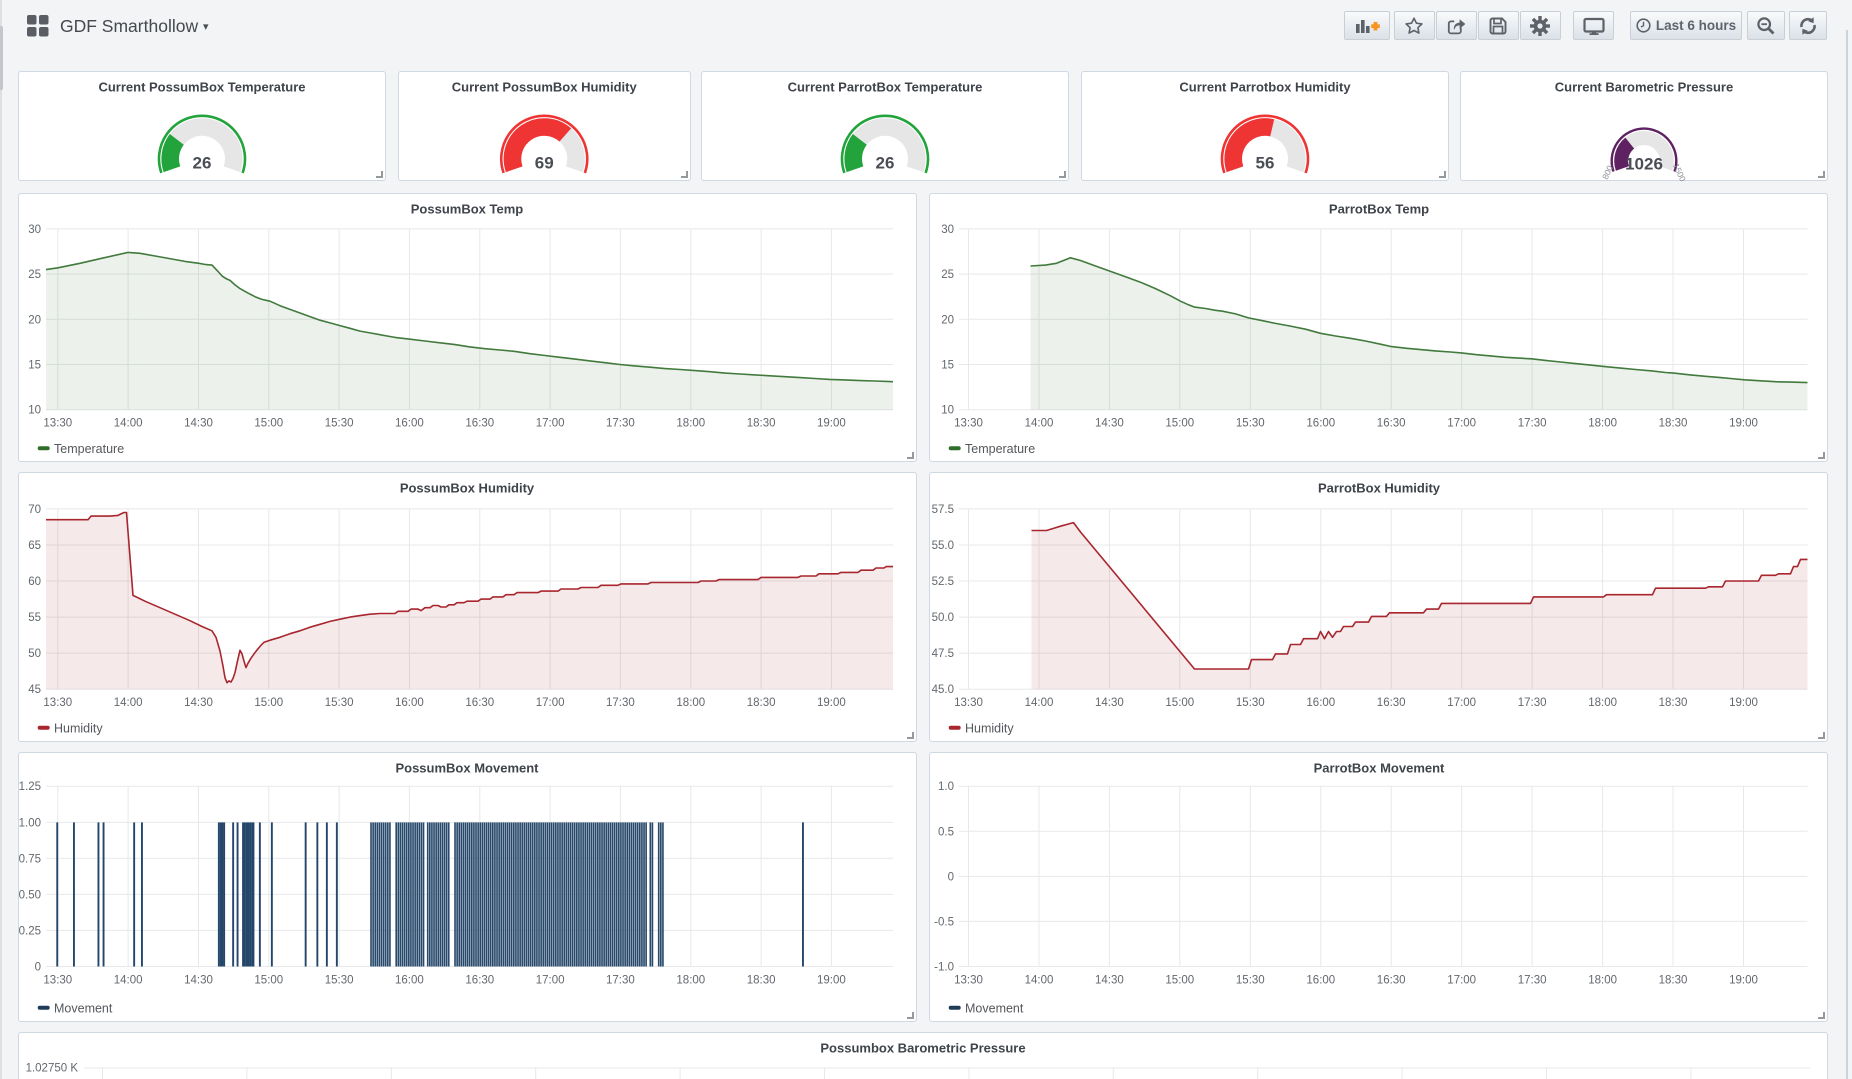 Image resolution: width=1852 pixels, height=1079 pixels. What do you see at coordinates (201, 86) in the screenshot?
I see `svg-text: Current PossumBox Temperature` at bounding box center [201, 86].